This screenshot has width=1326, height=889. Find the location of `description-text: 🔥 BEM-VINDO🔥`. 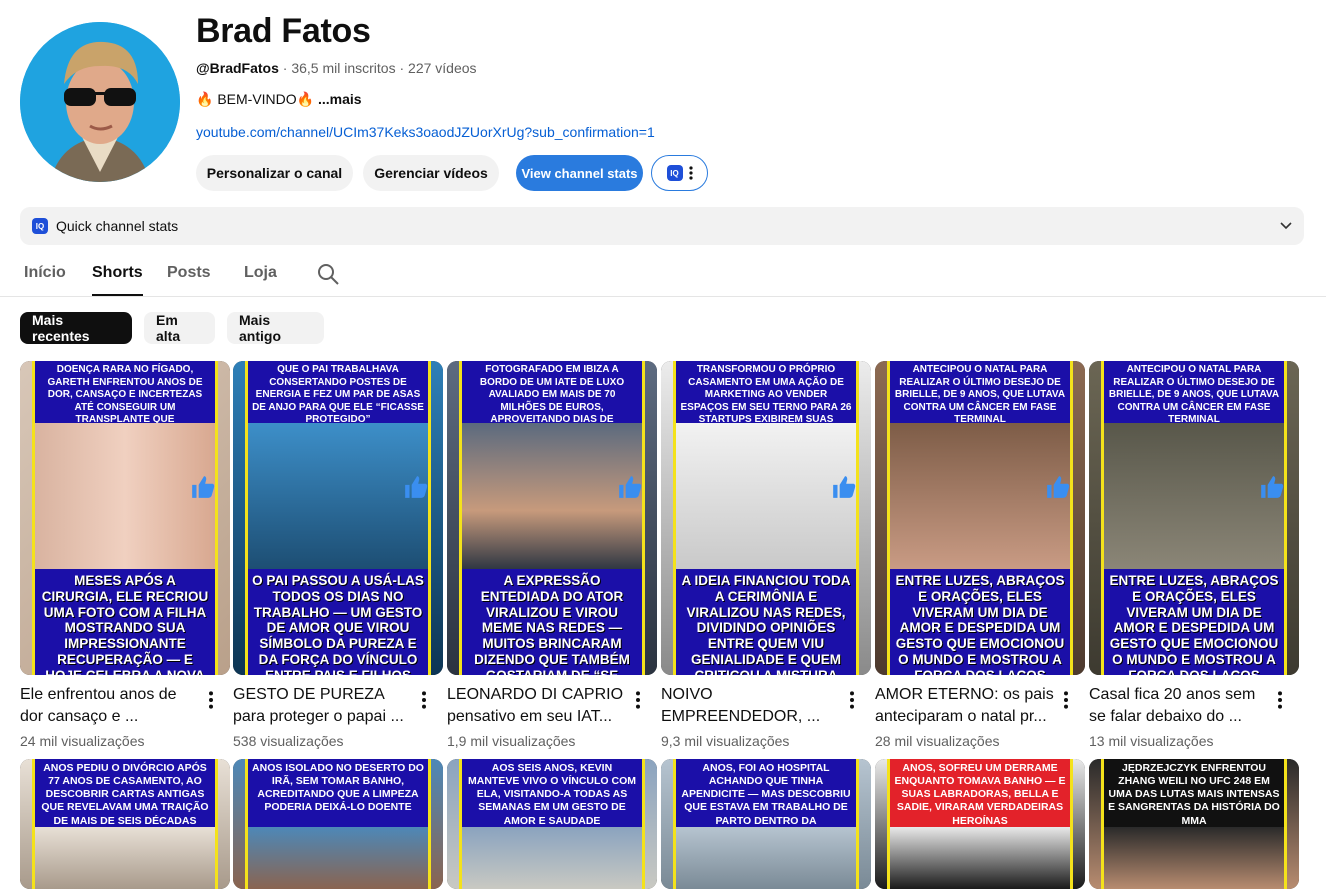

description-text: 🔥 BEM-VINDO🔥 is located at coordinates (255, 99).